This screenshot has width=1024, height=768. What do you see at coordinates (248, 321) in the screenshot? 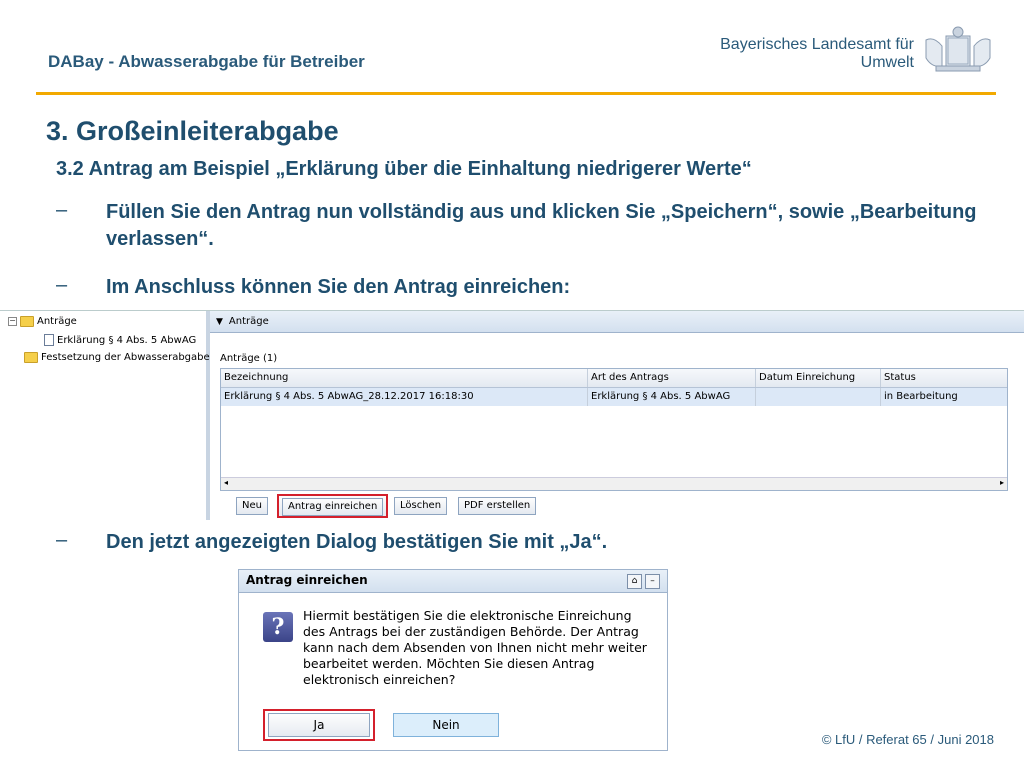
I see `panel-header-title: Anträge` at bounding box center [248, 321].